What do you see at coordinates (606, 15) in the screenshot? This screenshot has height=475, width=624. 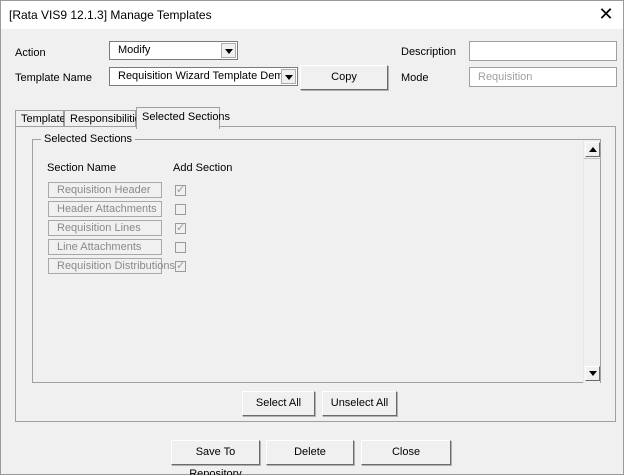 I see `close-icon: ✕` at bounding box center [606, 15].